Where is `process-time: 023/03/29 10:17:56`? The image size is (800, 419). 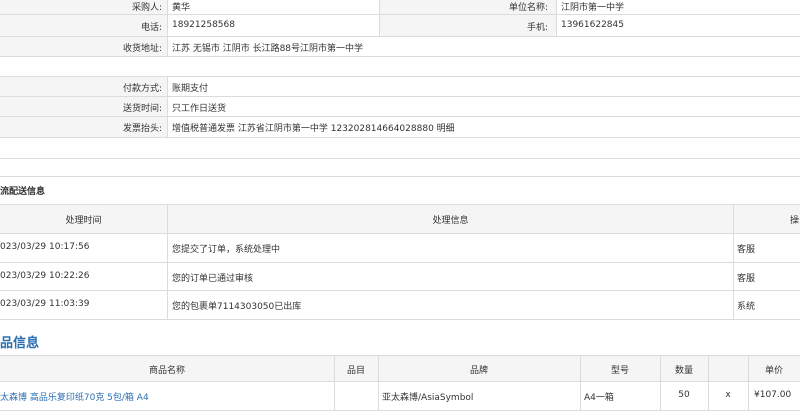 process-time: 023/03/29 10:17:56 is located at coordinates (45, 247).